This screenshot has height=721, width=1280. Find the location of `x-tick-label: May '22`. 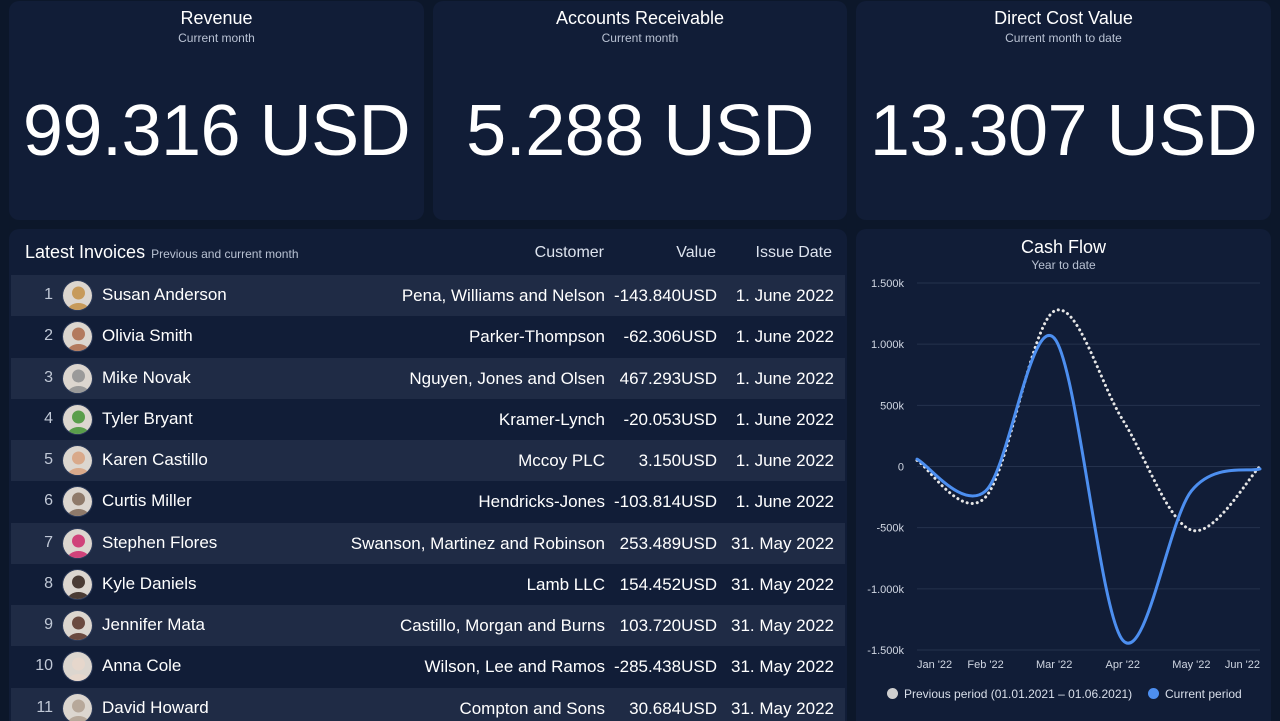

x-tick-label: May '22 is located at coordinates (1191, 665).